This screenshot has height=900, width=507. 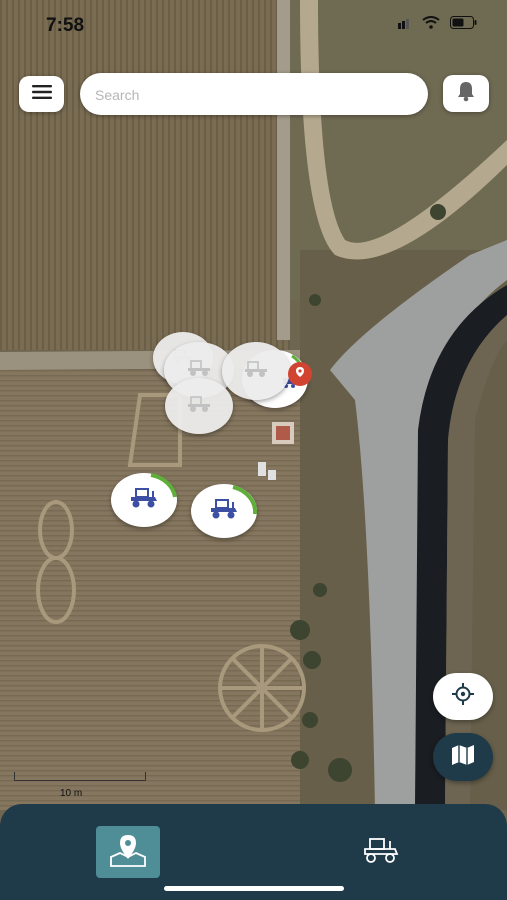 I want to click on search-input, so click(x=245, y=95).